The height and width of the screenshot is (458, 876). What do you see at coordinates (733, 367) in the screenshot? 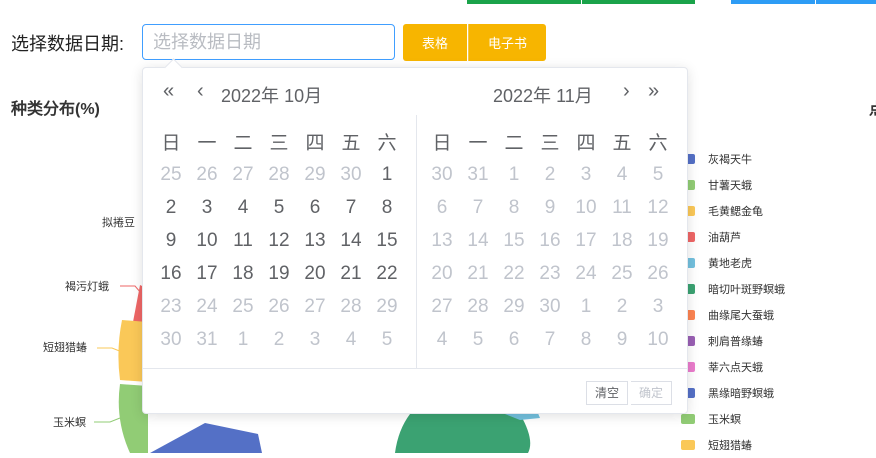
I see `legend-item: 莘六点天蛾` at bounding box center [733, 367].